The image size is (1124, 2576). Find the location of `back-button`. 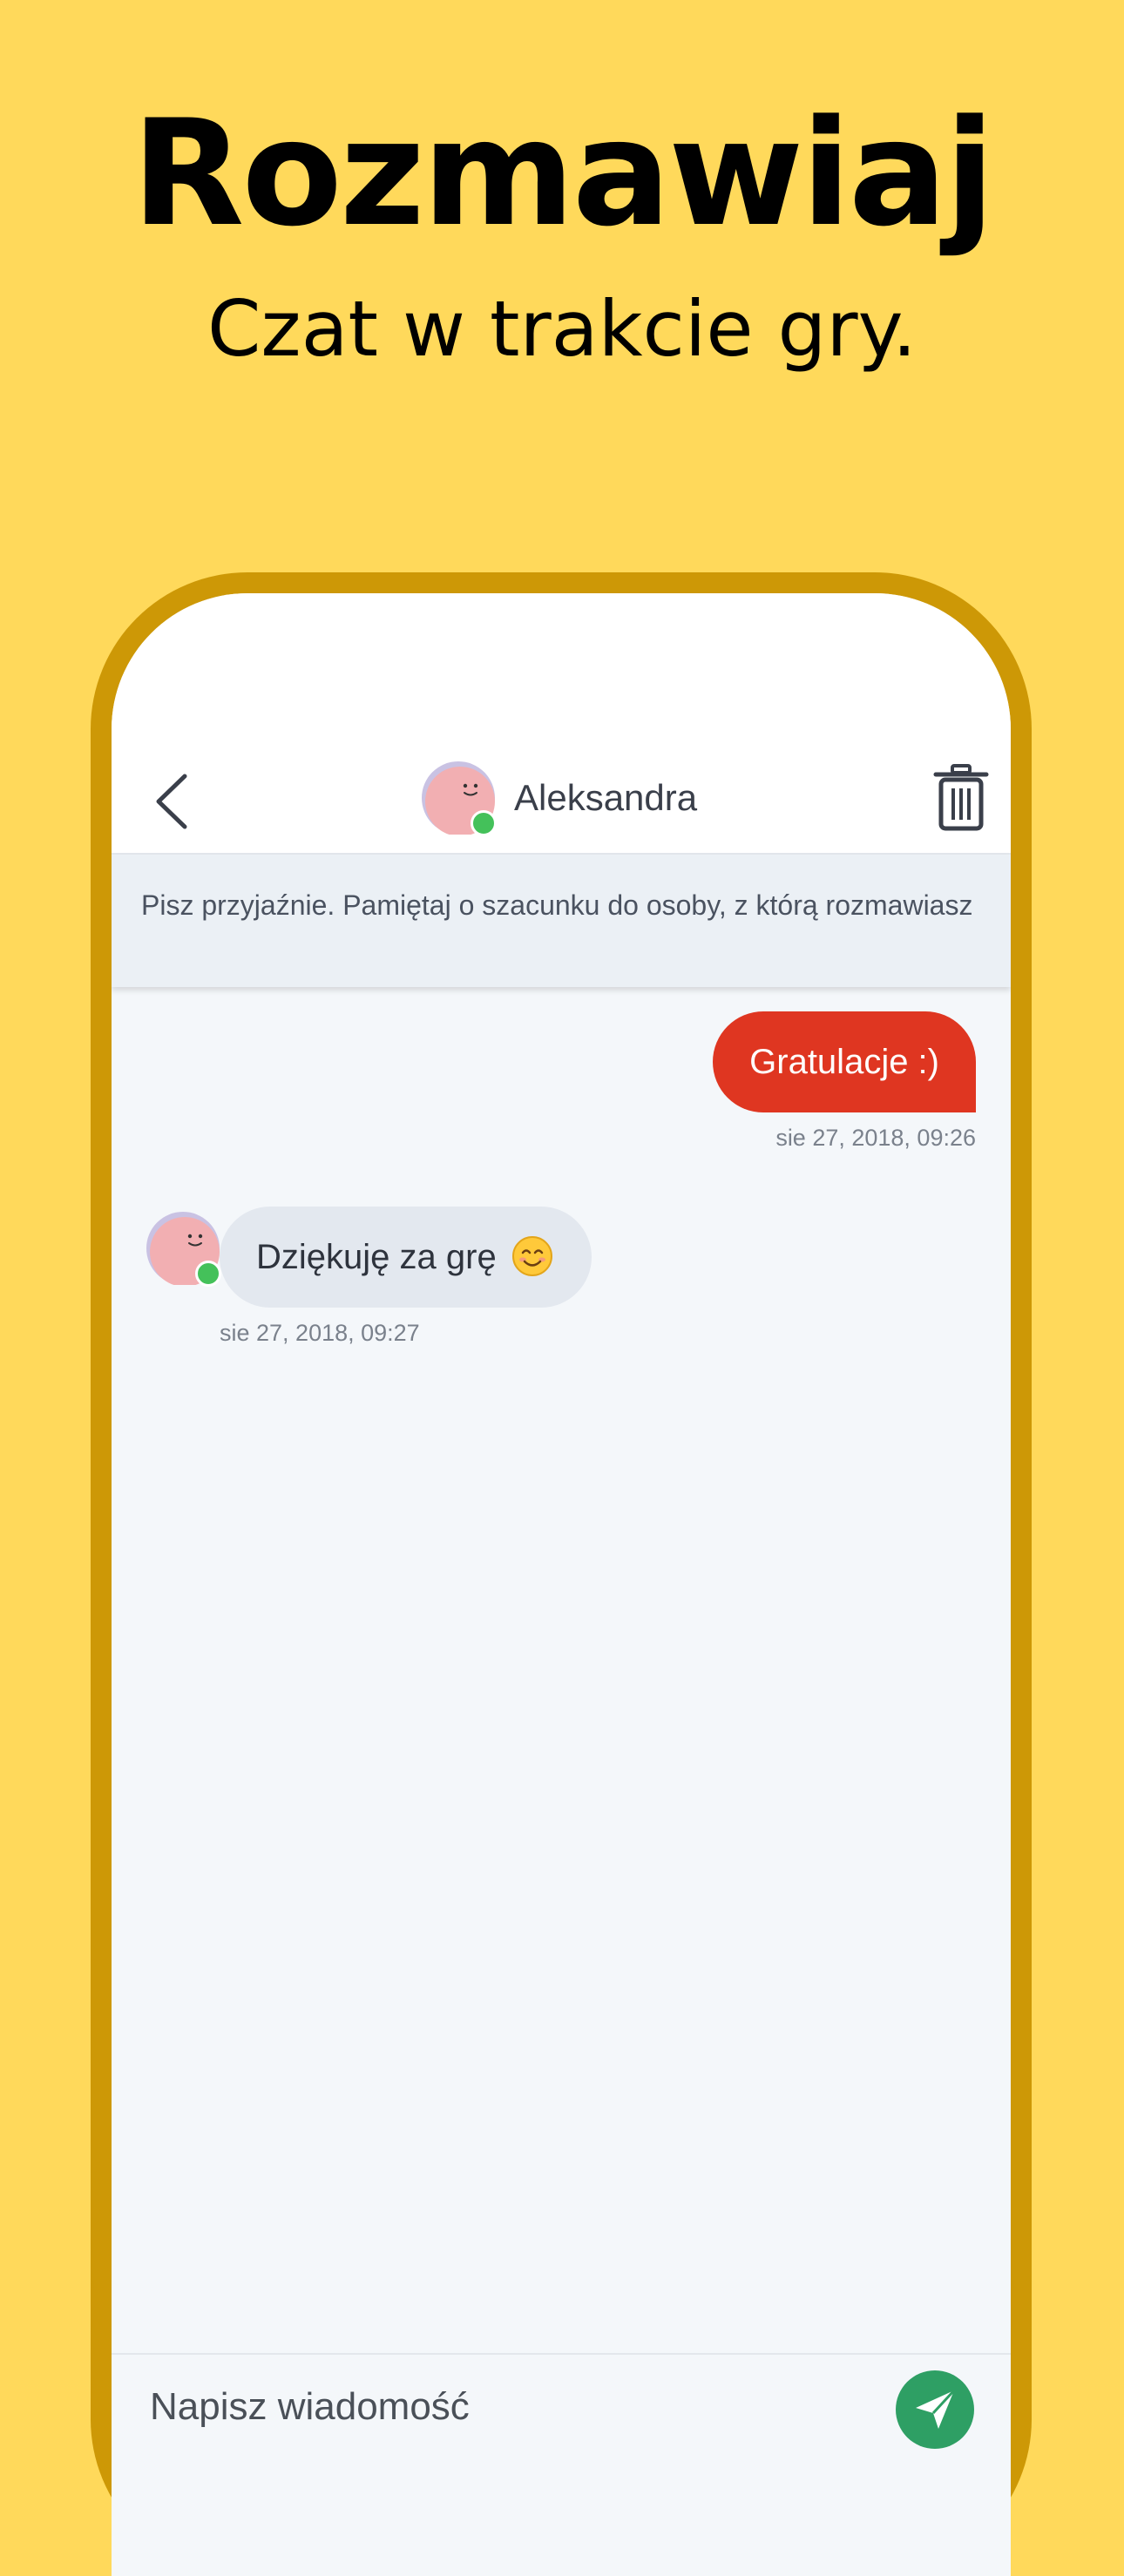

back-button is located at coordinates (172, 801).